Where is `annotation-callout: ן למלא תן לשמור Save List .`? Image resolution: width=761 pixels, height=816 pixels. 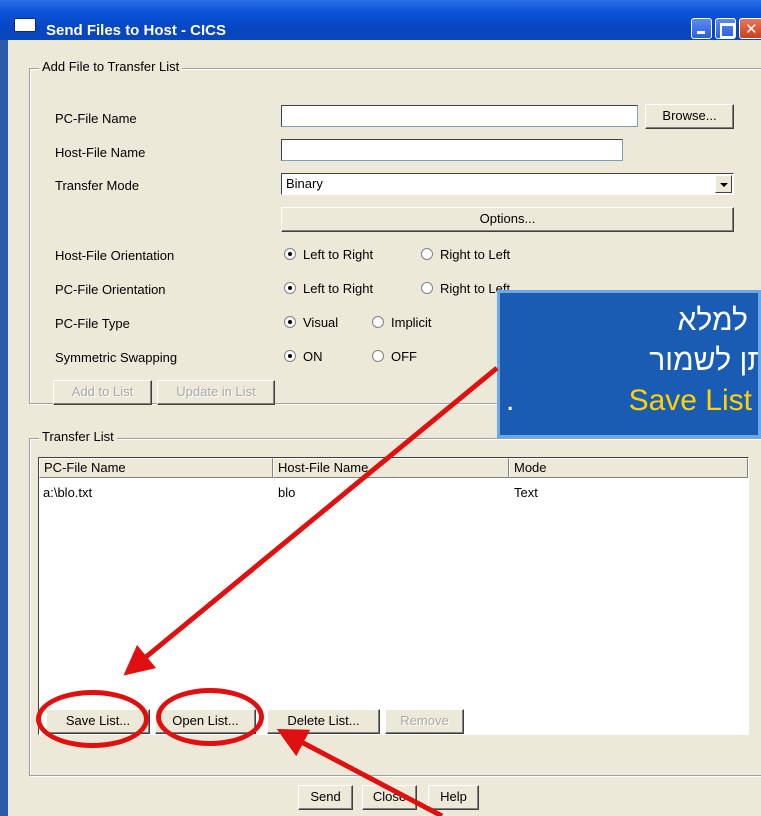
annotation-callout: ן למלא תן לשמור Save List . is located at coordinates (629, 364).